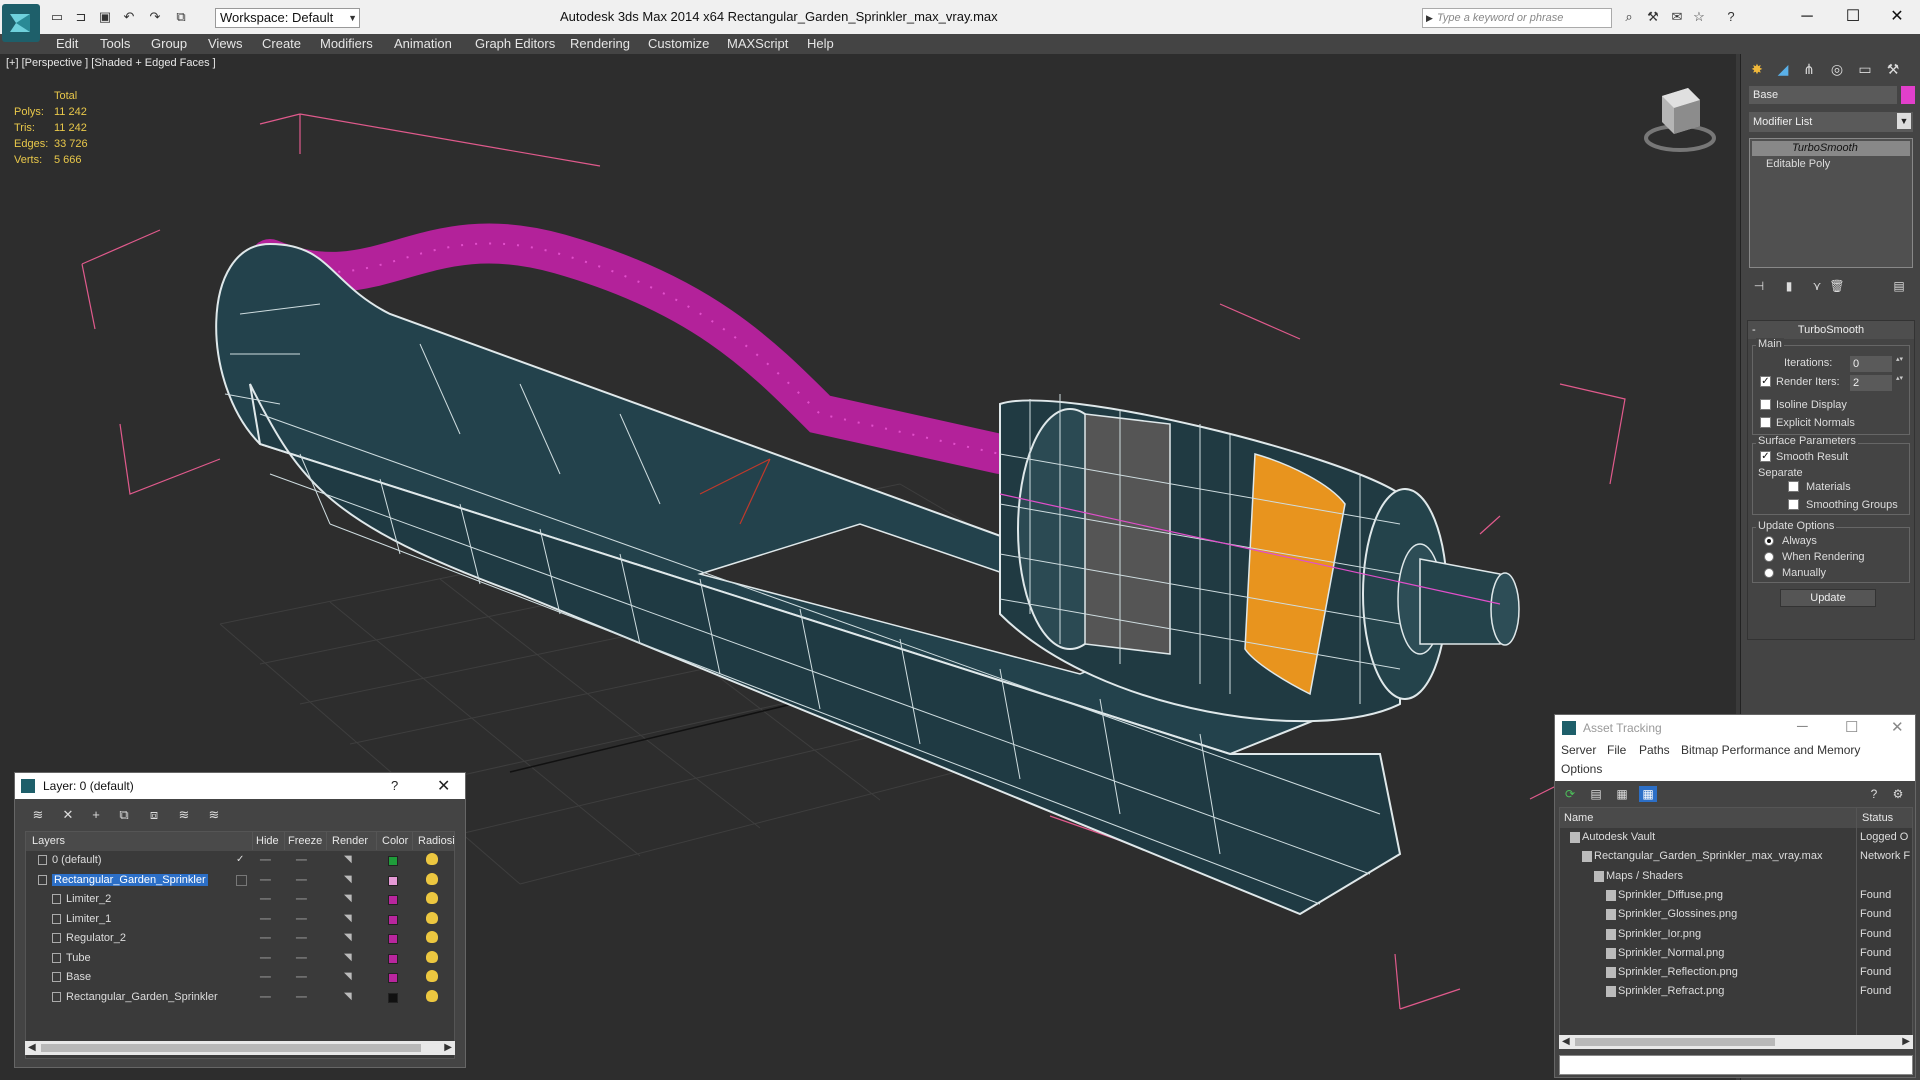 The image size is (1920, 1080). Describe the element at coordinates (1851, 727) in the screenshot. I see `maximize-button: ☐` at that location.